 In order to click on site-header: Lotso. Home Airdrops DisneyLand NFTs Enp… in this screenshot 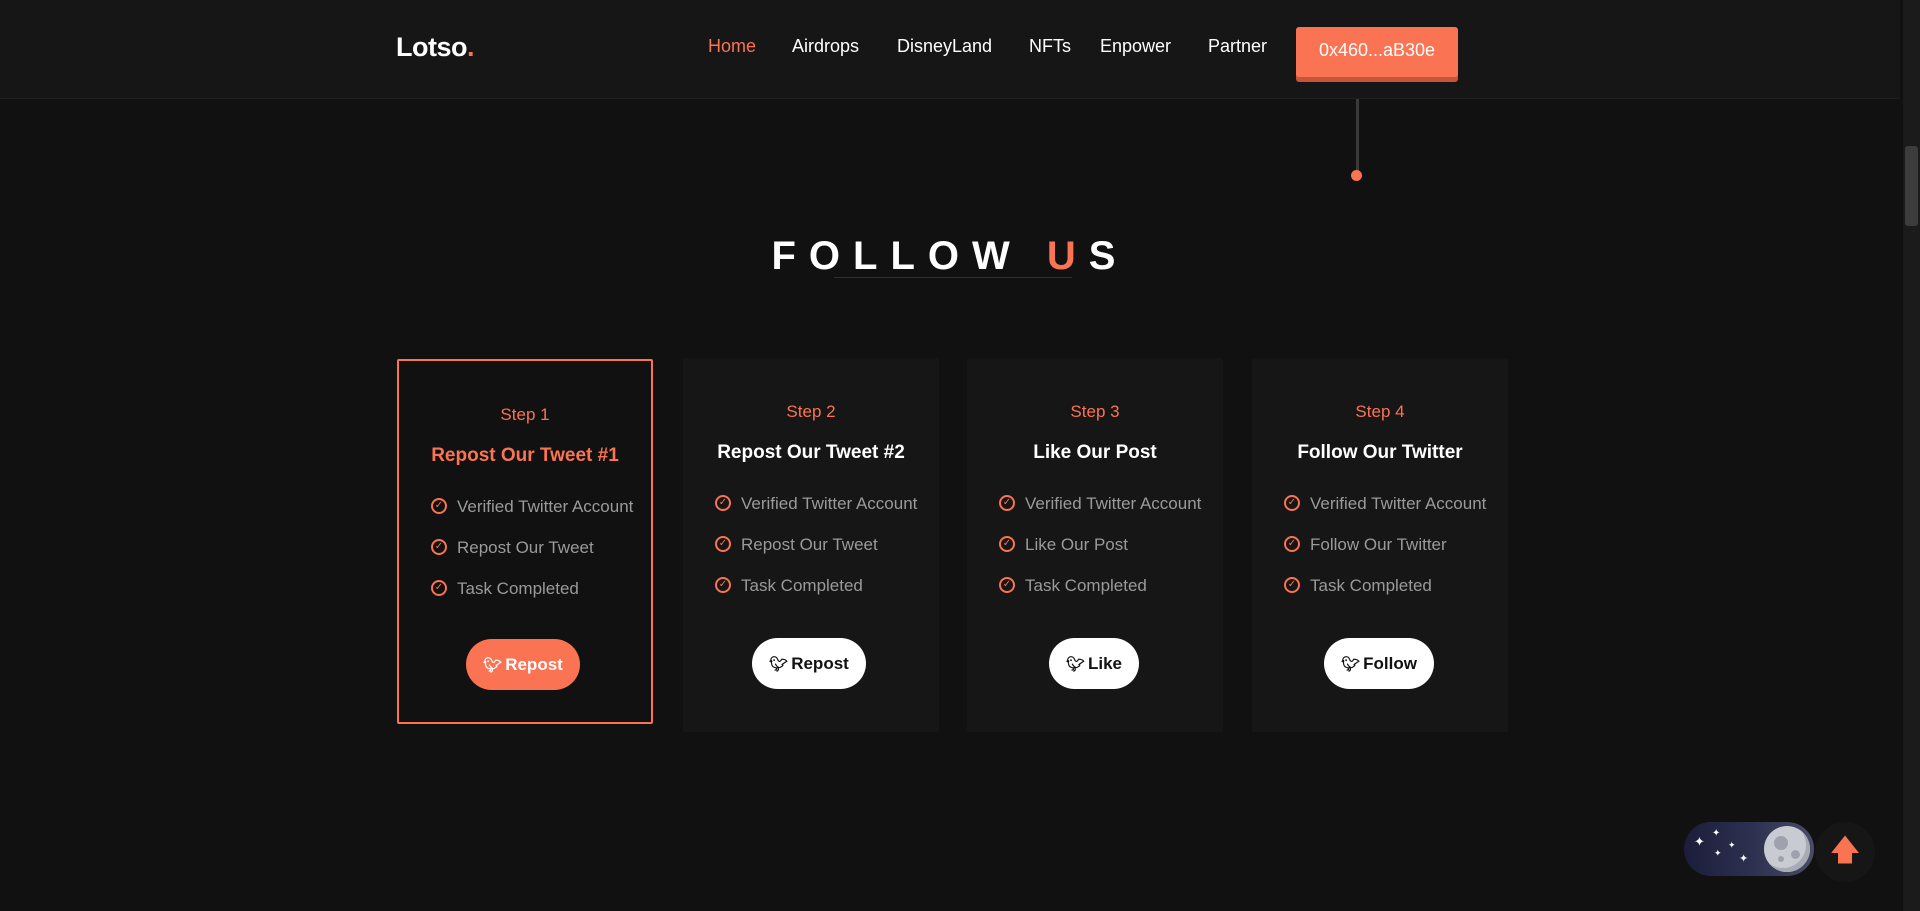, I will do `click(950, 49)`.